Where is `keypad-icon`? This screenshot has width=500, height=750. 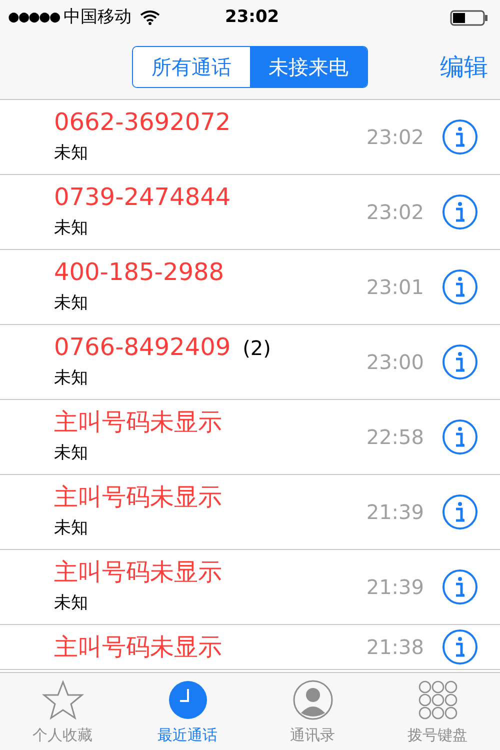 keypad-icon is located at coordinates (438, 700).